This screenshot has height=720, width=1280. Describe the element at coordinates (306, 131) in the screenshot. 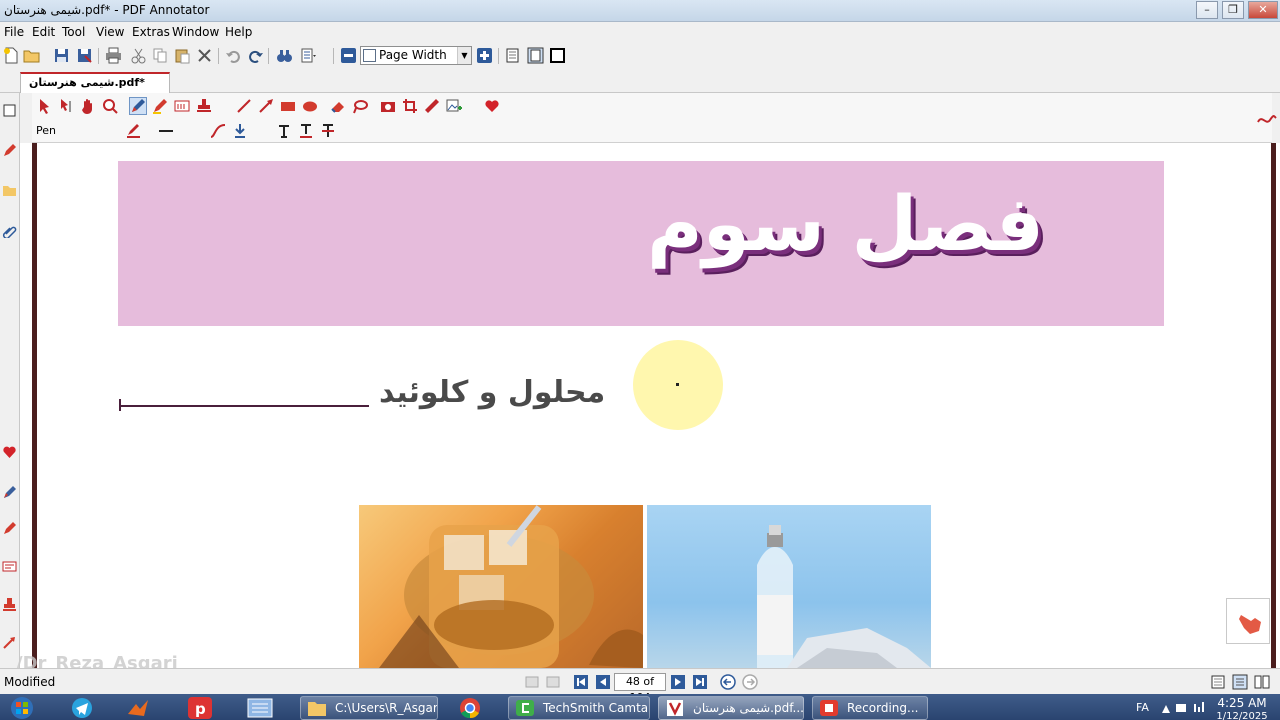

I see `text-underline-icon` at that location.